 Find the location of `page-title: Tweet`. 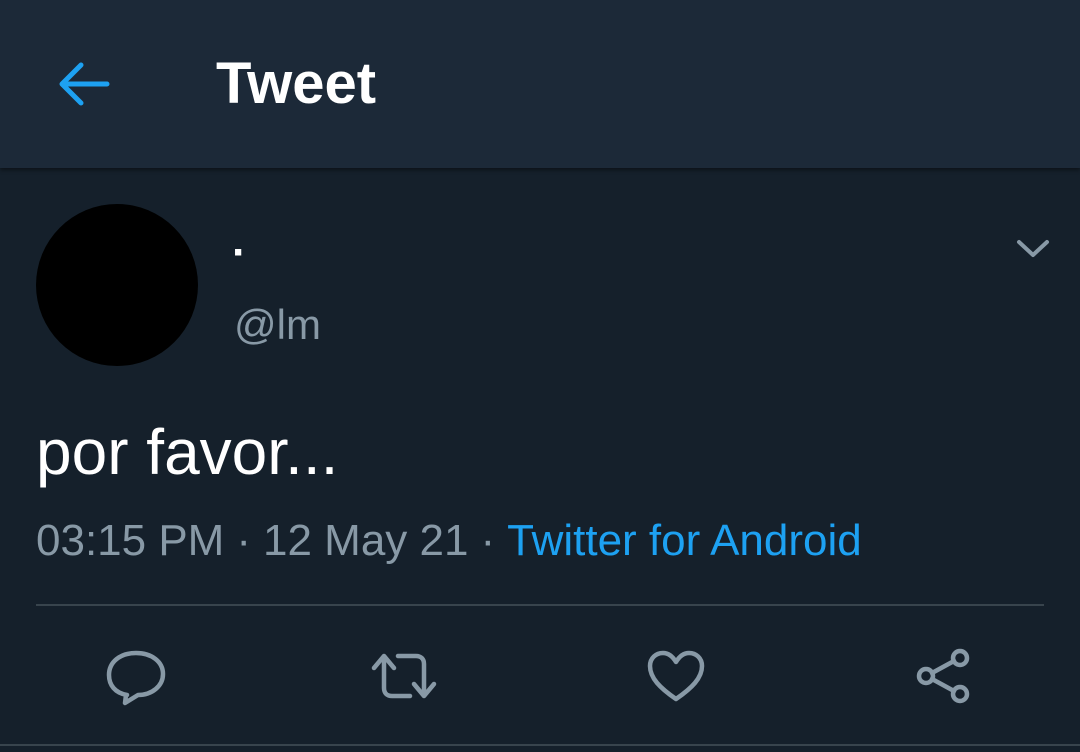

page-title: Tweet is located at coordinates (296, 83).